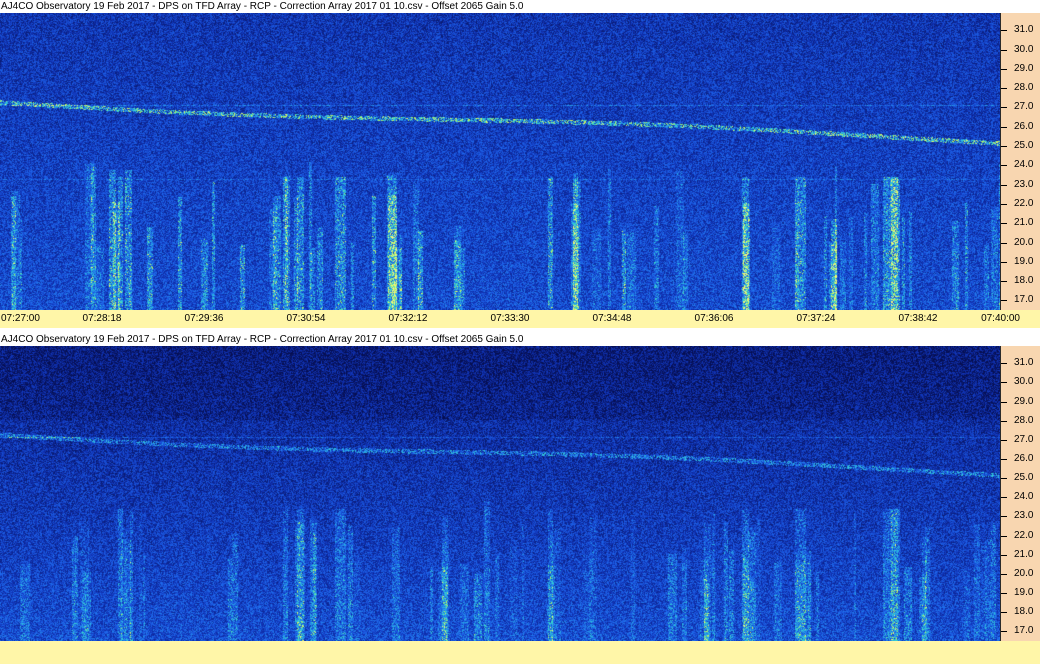 The height and width of the screenshot is (664, 1040). Describe the element at coordinates (918, 318) in the screenshot. I see `x-tick-label: 07:38:42` at that location.